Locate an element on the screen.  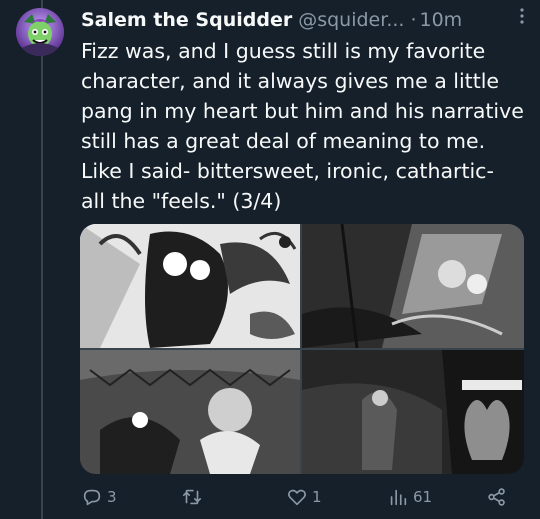
like-button: 1 is located at coordinates (304, 497).